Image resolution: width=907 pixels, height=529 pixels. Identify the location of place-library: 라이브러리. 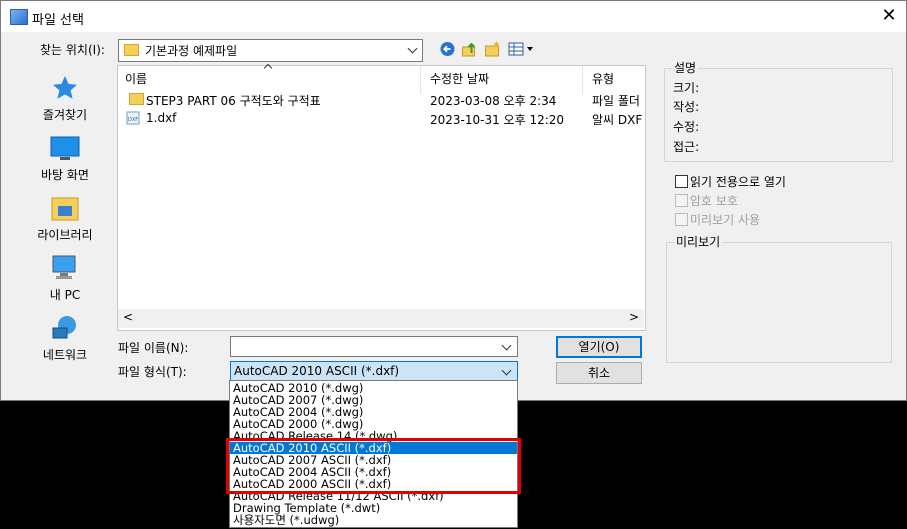
(65, 218).